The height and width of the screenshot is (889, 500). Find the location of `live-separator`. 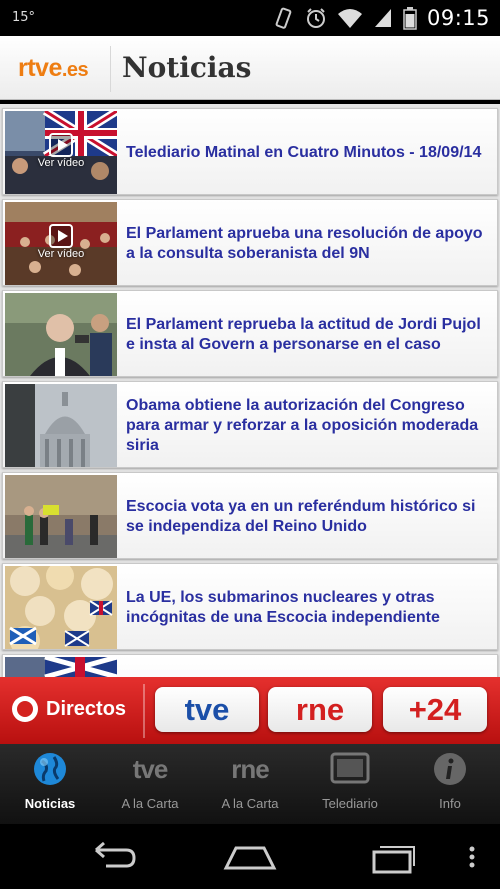

live-separator is located at coordinates (144, 711).